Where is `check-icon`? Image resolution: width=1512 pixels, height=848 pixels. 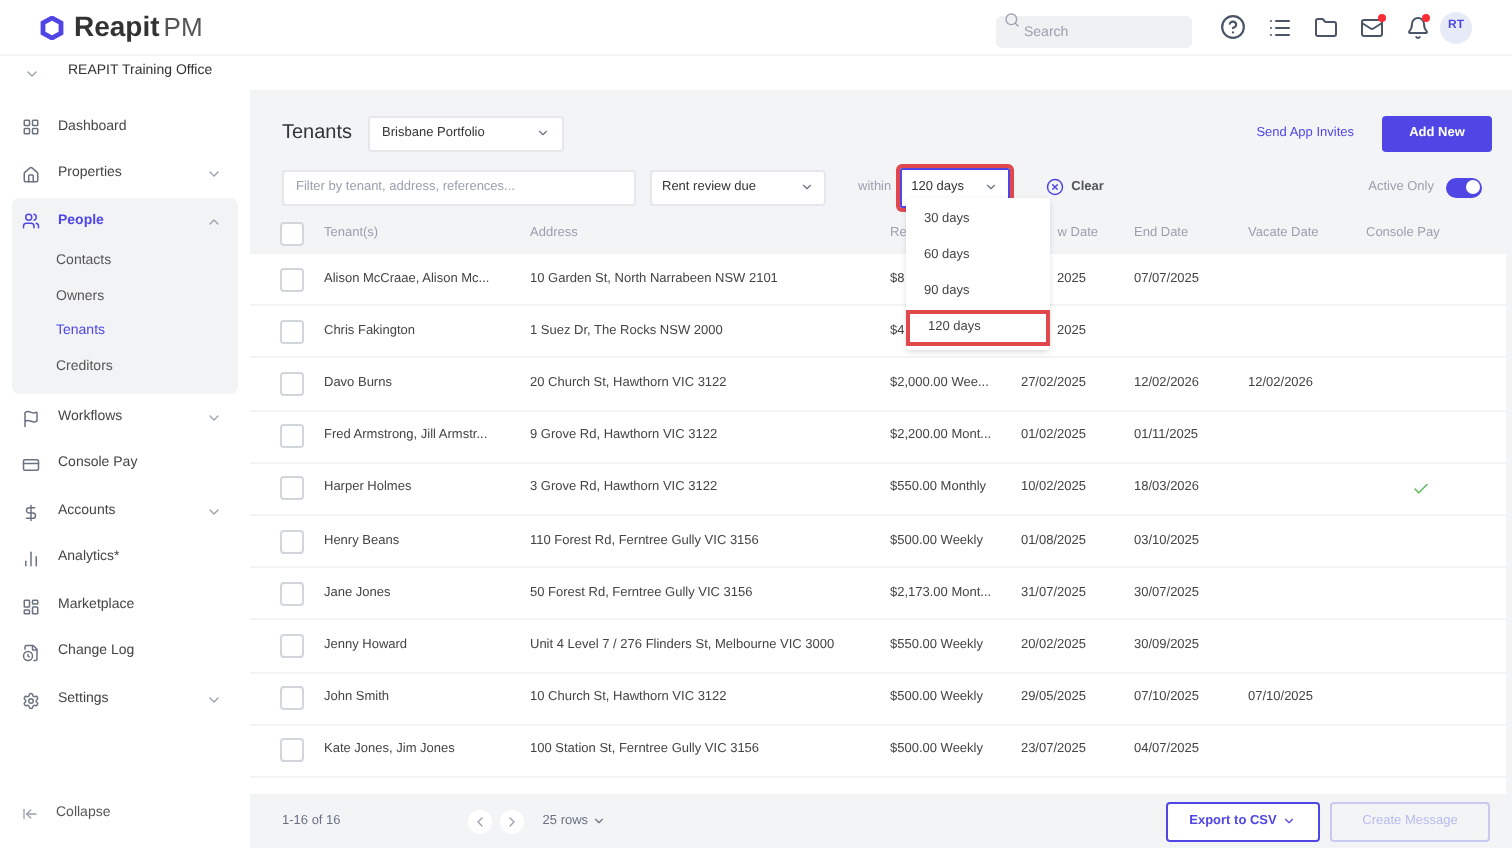 check-icon is located at coordinates (1421, 488).